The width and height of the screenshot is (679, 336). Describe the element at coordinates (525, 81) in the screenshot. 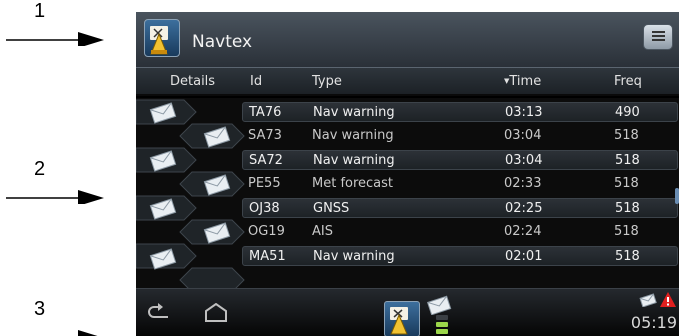

I see `column-header-time-label: Time` at that location.